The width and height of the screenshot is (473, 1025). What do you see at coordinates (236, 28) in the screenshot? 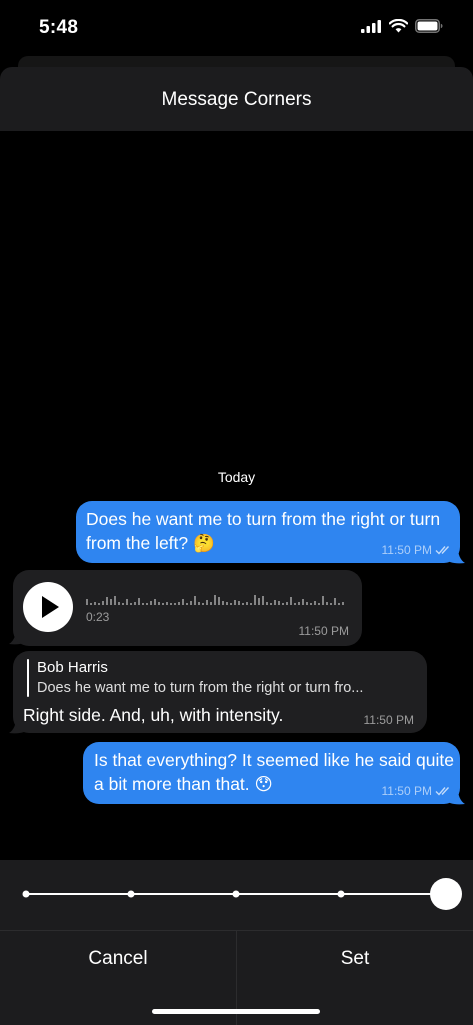
I see `status-bar: 5:48` at bounding box center [236, 28].